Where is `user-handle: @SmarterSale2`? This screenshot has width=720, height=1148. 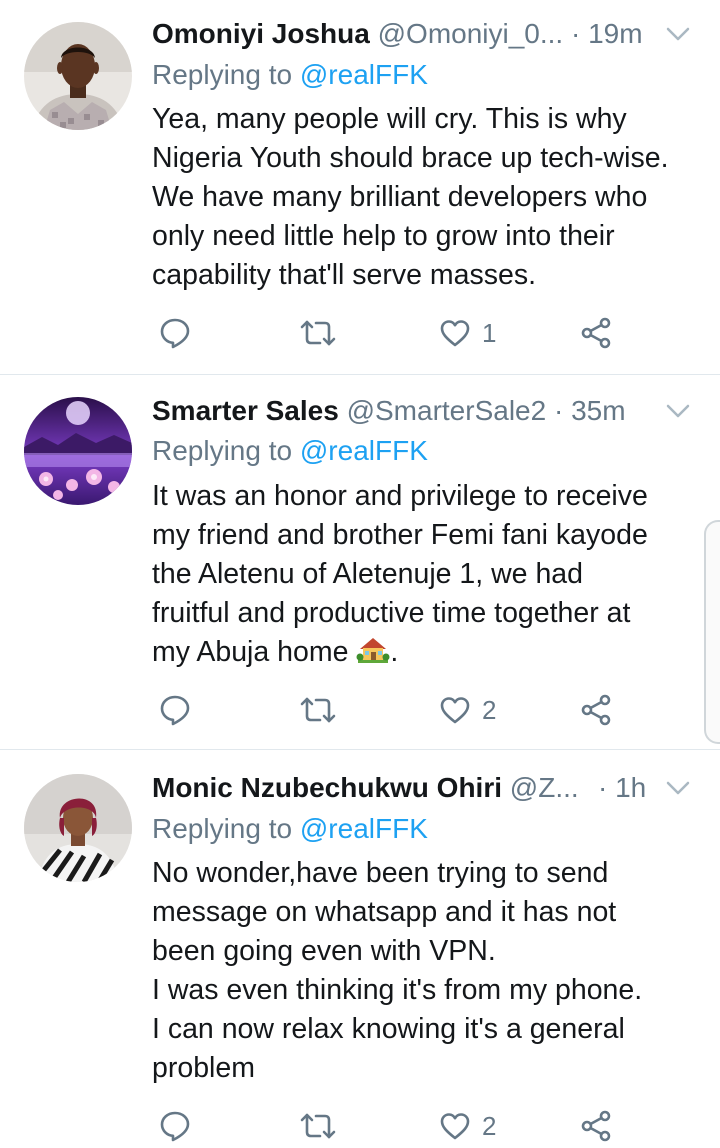
user-handle: @SmarterSale2 is located at coordinates (447, 410).